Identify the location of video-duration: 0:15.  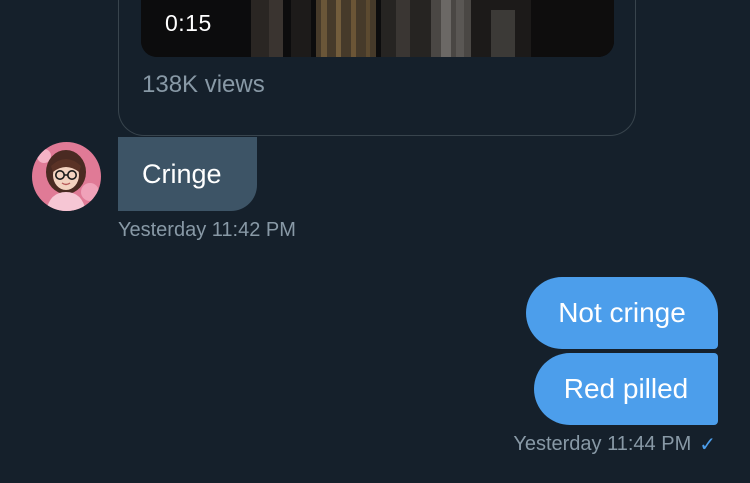
(188, 23).